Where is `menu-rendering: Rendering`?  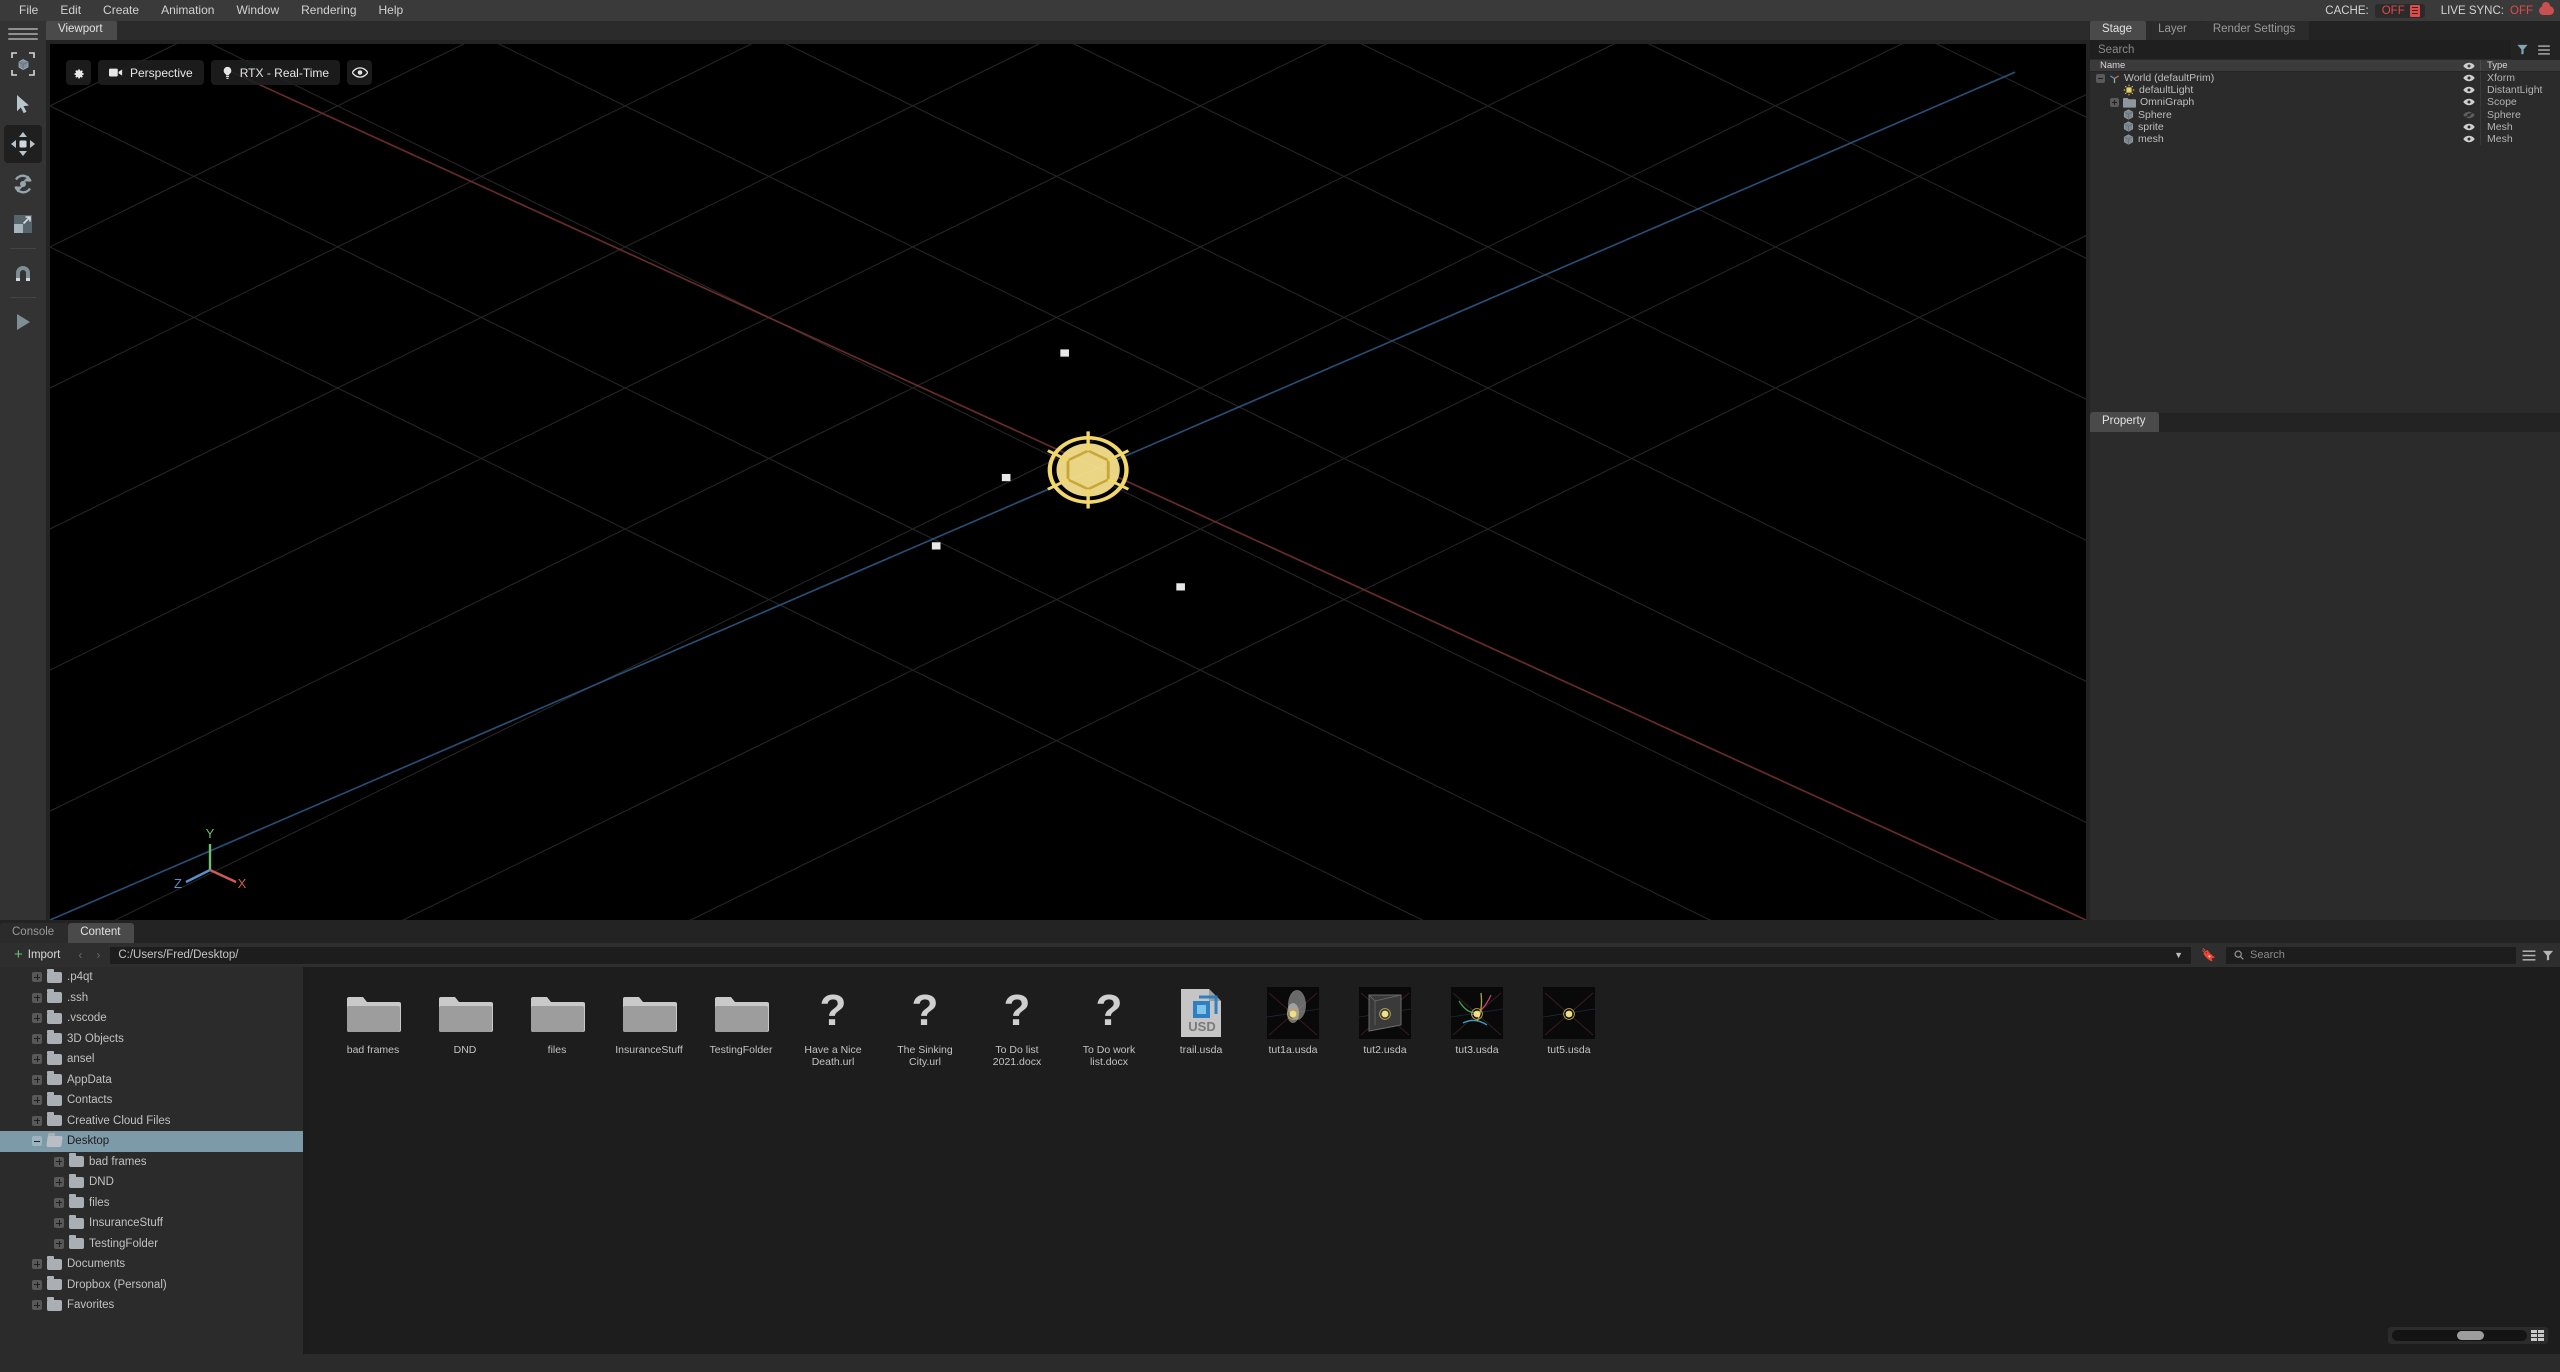 menu-rendering: Rendering is located at coordinates (328, 10).